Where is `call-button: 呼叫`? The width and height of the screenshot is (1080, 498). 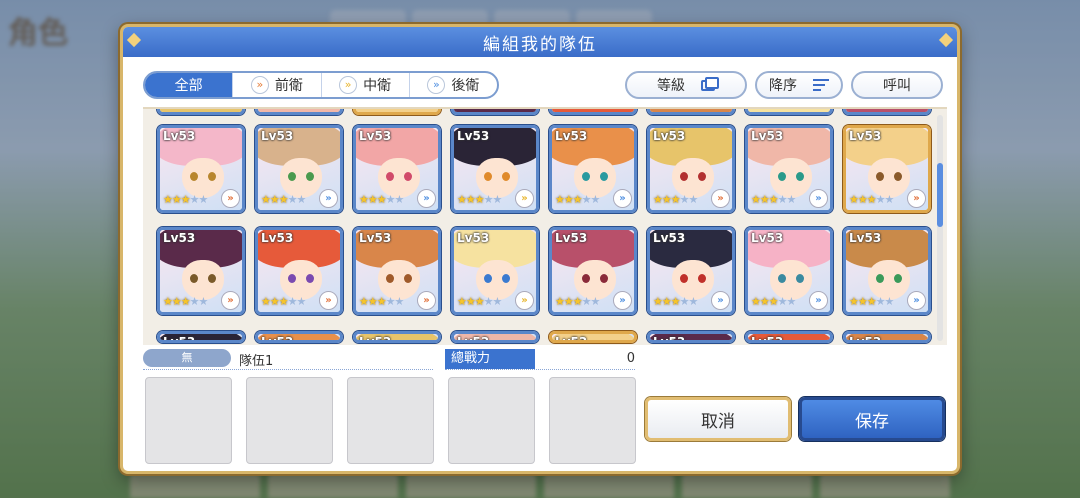
call-button: 呼叫 is located at coordinates (897, 85).